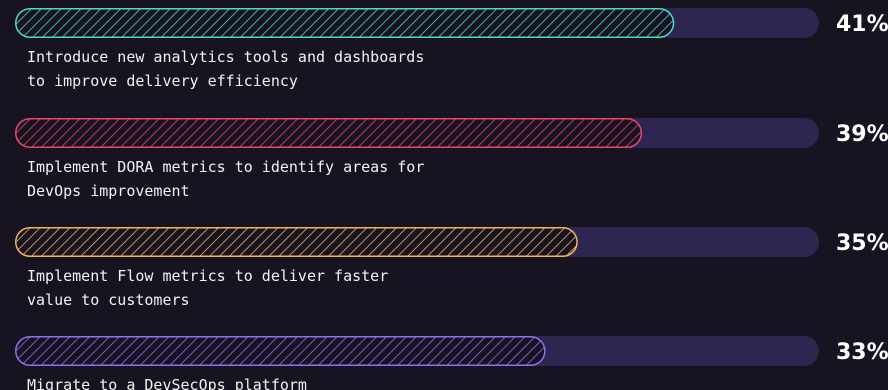 This screenshot has height=390, width=888. Describe the element at coordinates (162, 81) in the screenshot. I see `bar-category-label: to improve delivery efficiency` at that location.